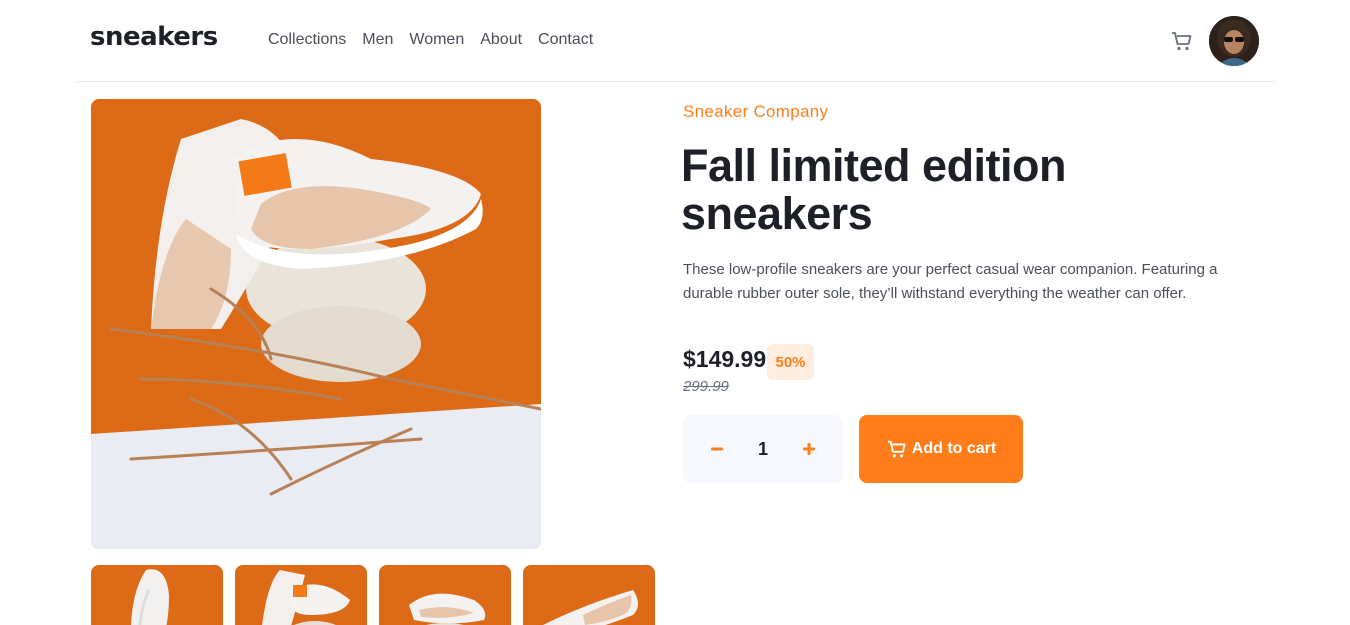  What do you see at coordinates (154, 37) in the screenshot?
I see `logo: sneakers` at bounding box center [154, 37].